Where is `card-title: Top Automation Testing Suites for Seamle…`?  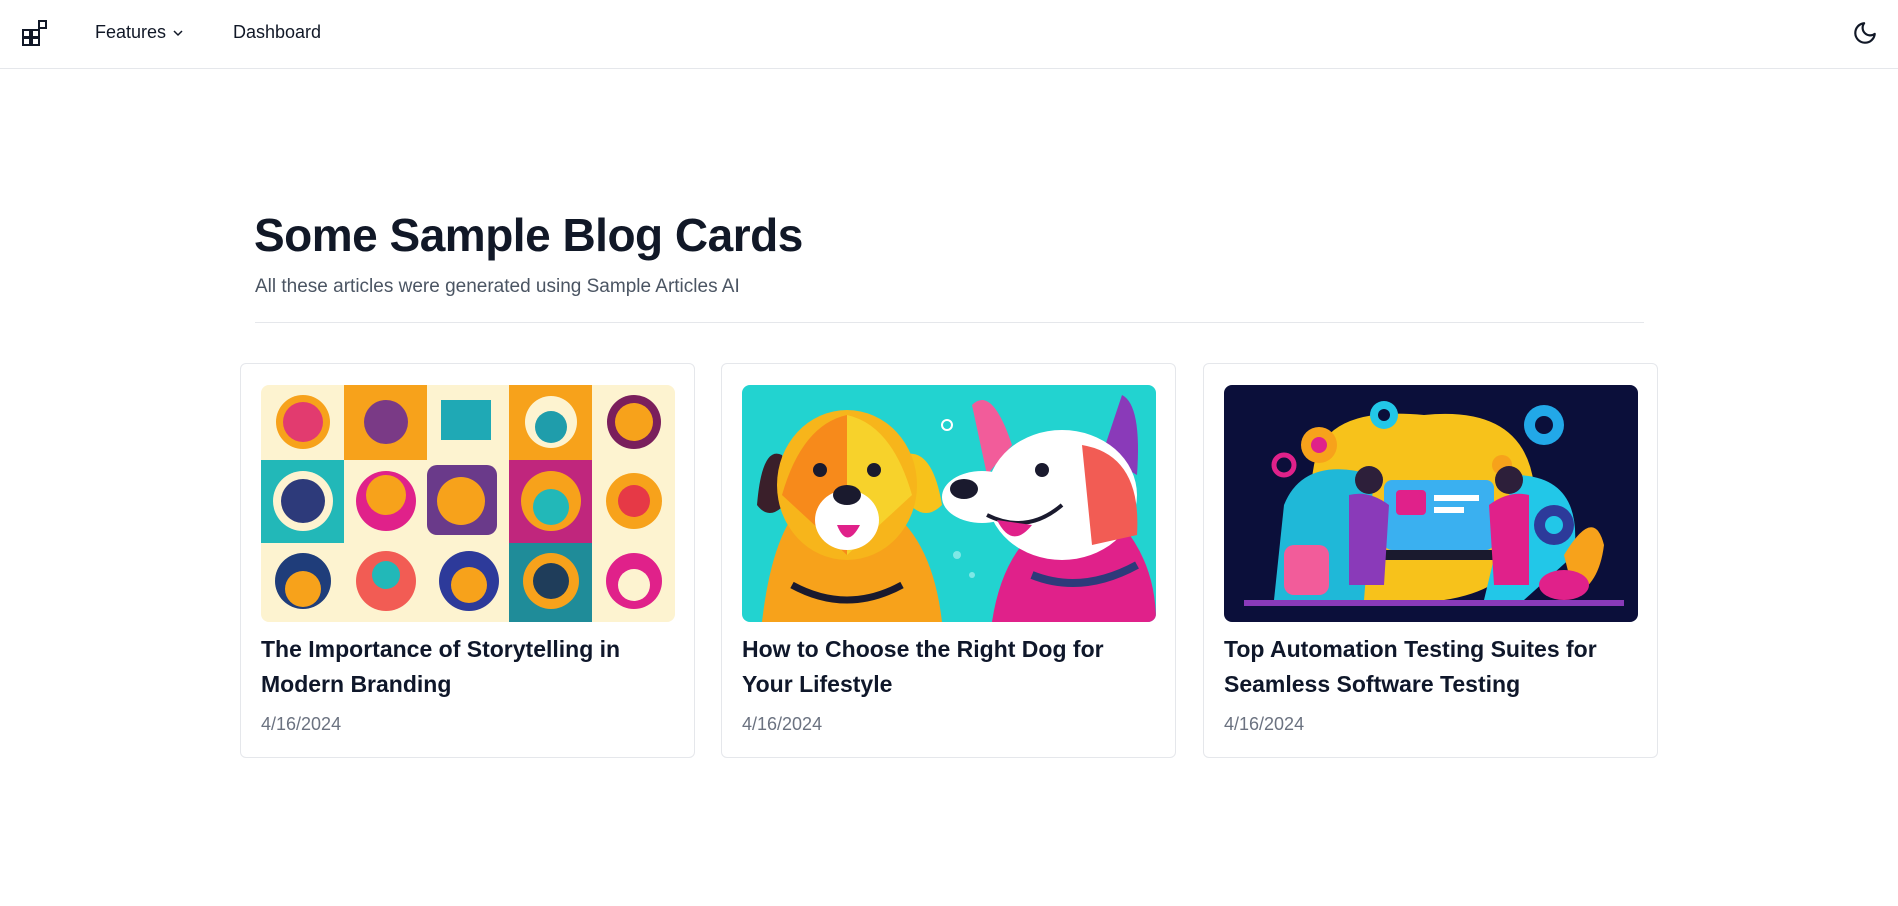 card-title: Top Automation Testing Suites for Seamle… is located at coordinates (1429, 667).